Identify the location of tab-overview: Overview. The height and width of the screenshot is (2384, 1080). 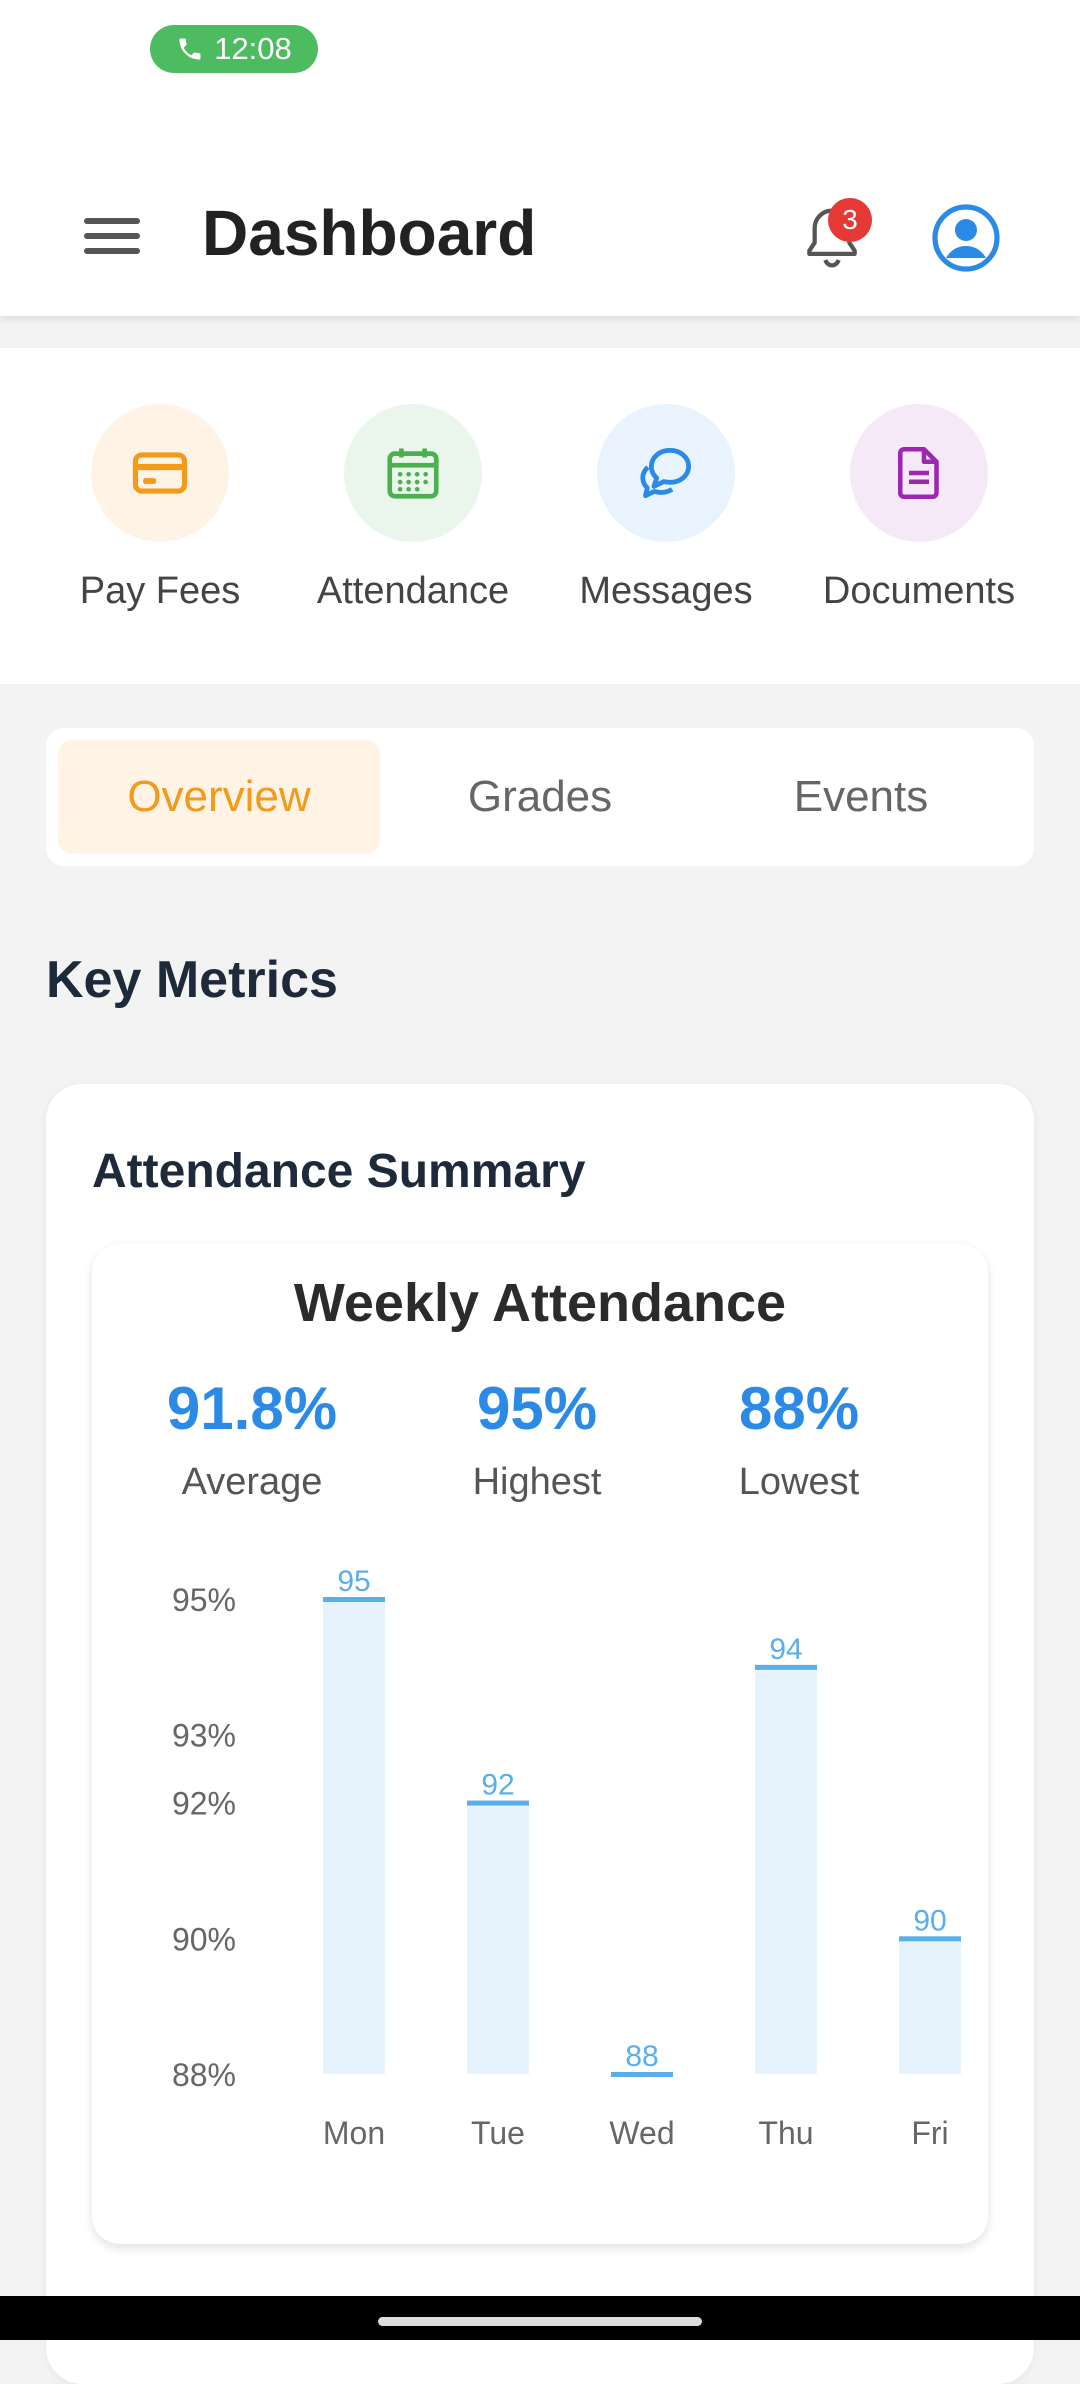
(219, 797).